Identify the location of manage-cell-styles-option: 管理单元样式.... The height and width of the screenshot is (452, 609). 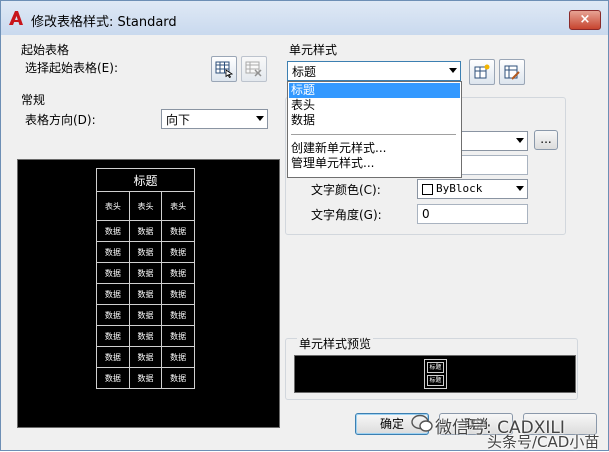
(374, 163).